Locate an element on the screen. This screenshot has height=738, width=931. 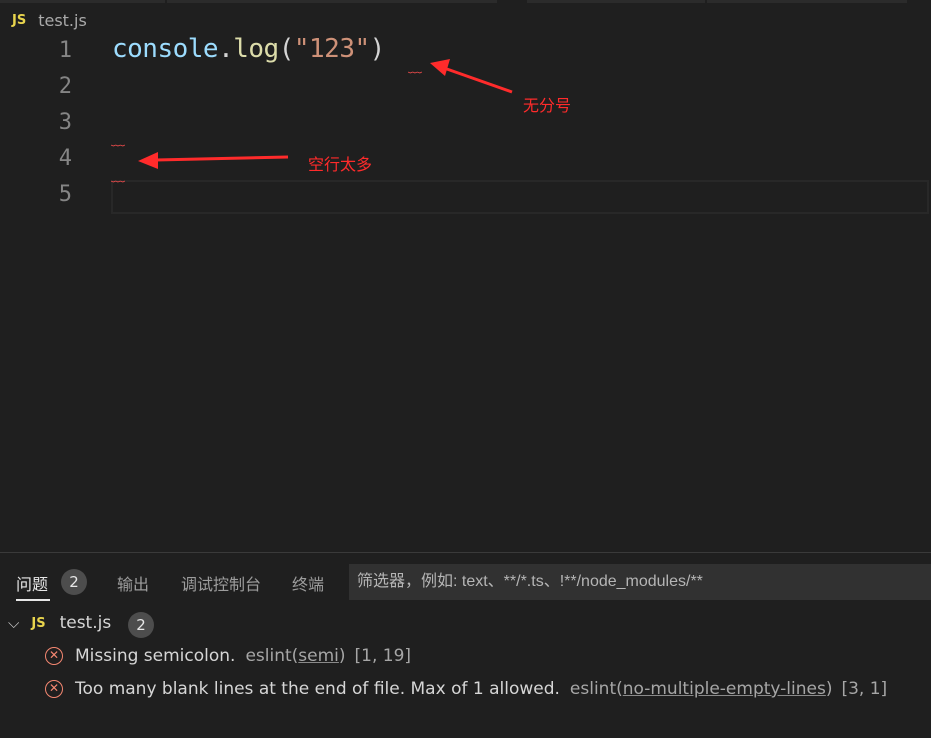
tab-problems: 问题 is located at coordinates (32, 583).